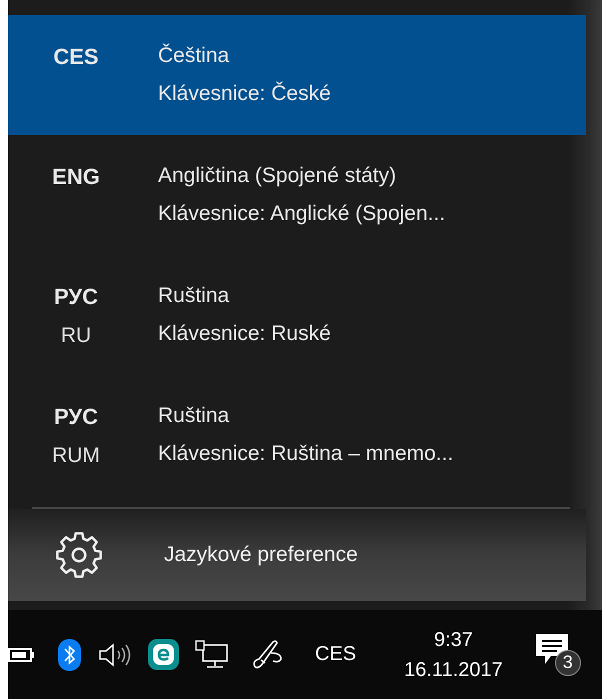 The height and width of the screenshot is (699, 602). I want to click on letter-e-icon, so click(163, 654).